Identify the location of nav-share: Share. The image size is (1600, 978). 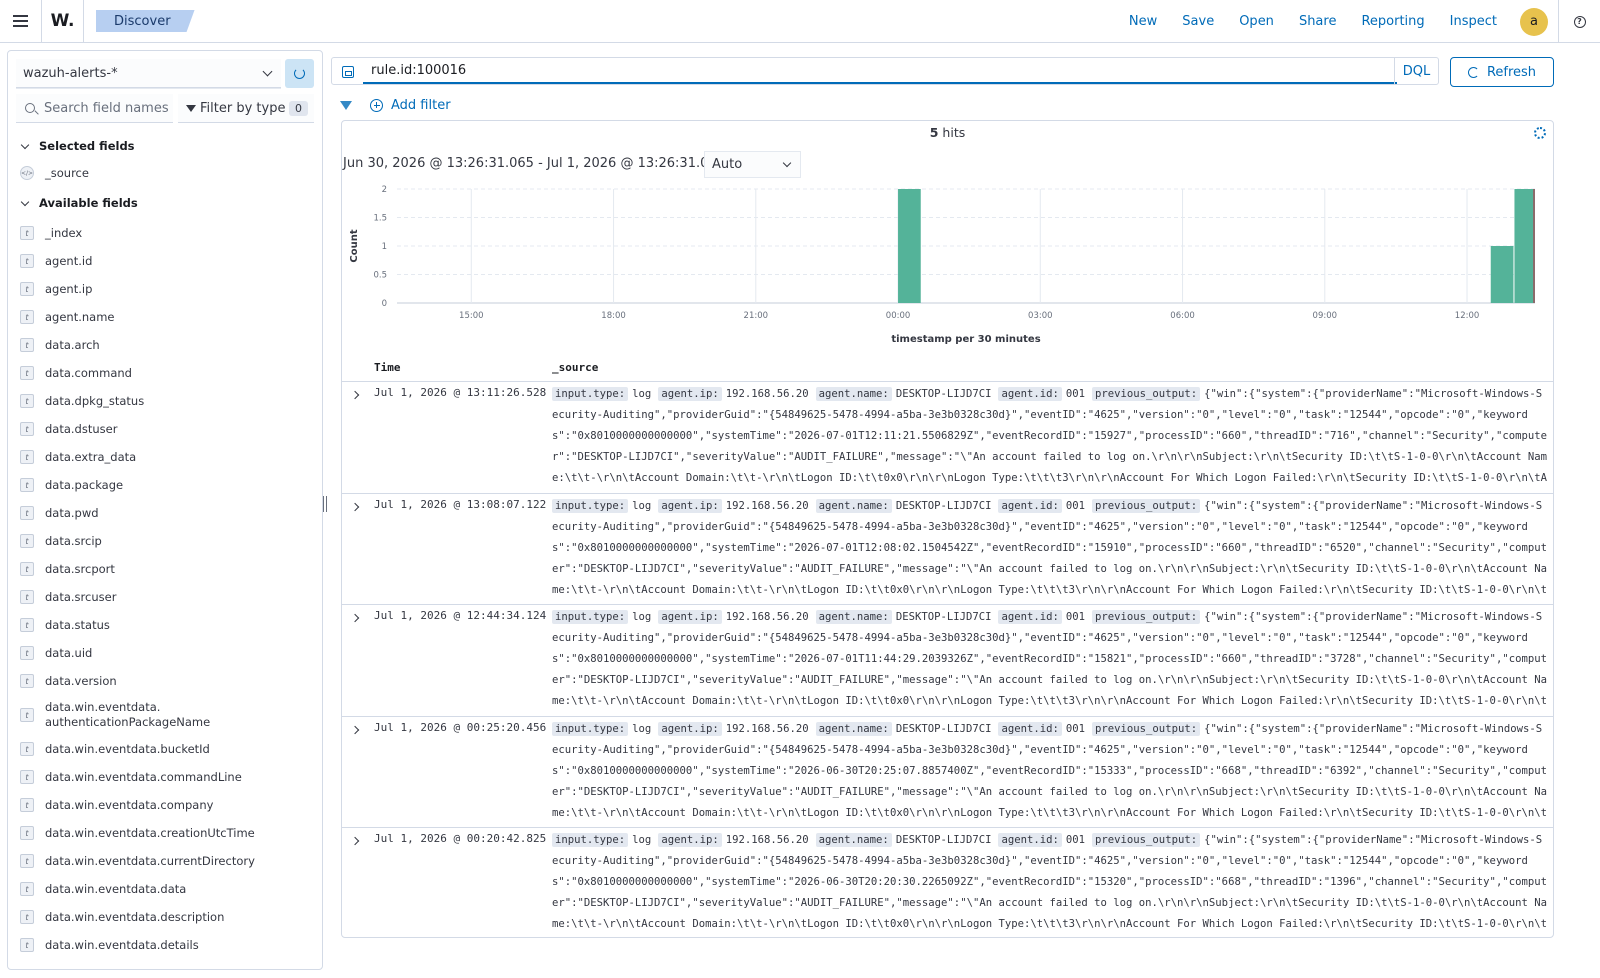
(1318, 21).